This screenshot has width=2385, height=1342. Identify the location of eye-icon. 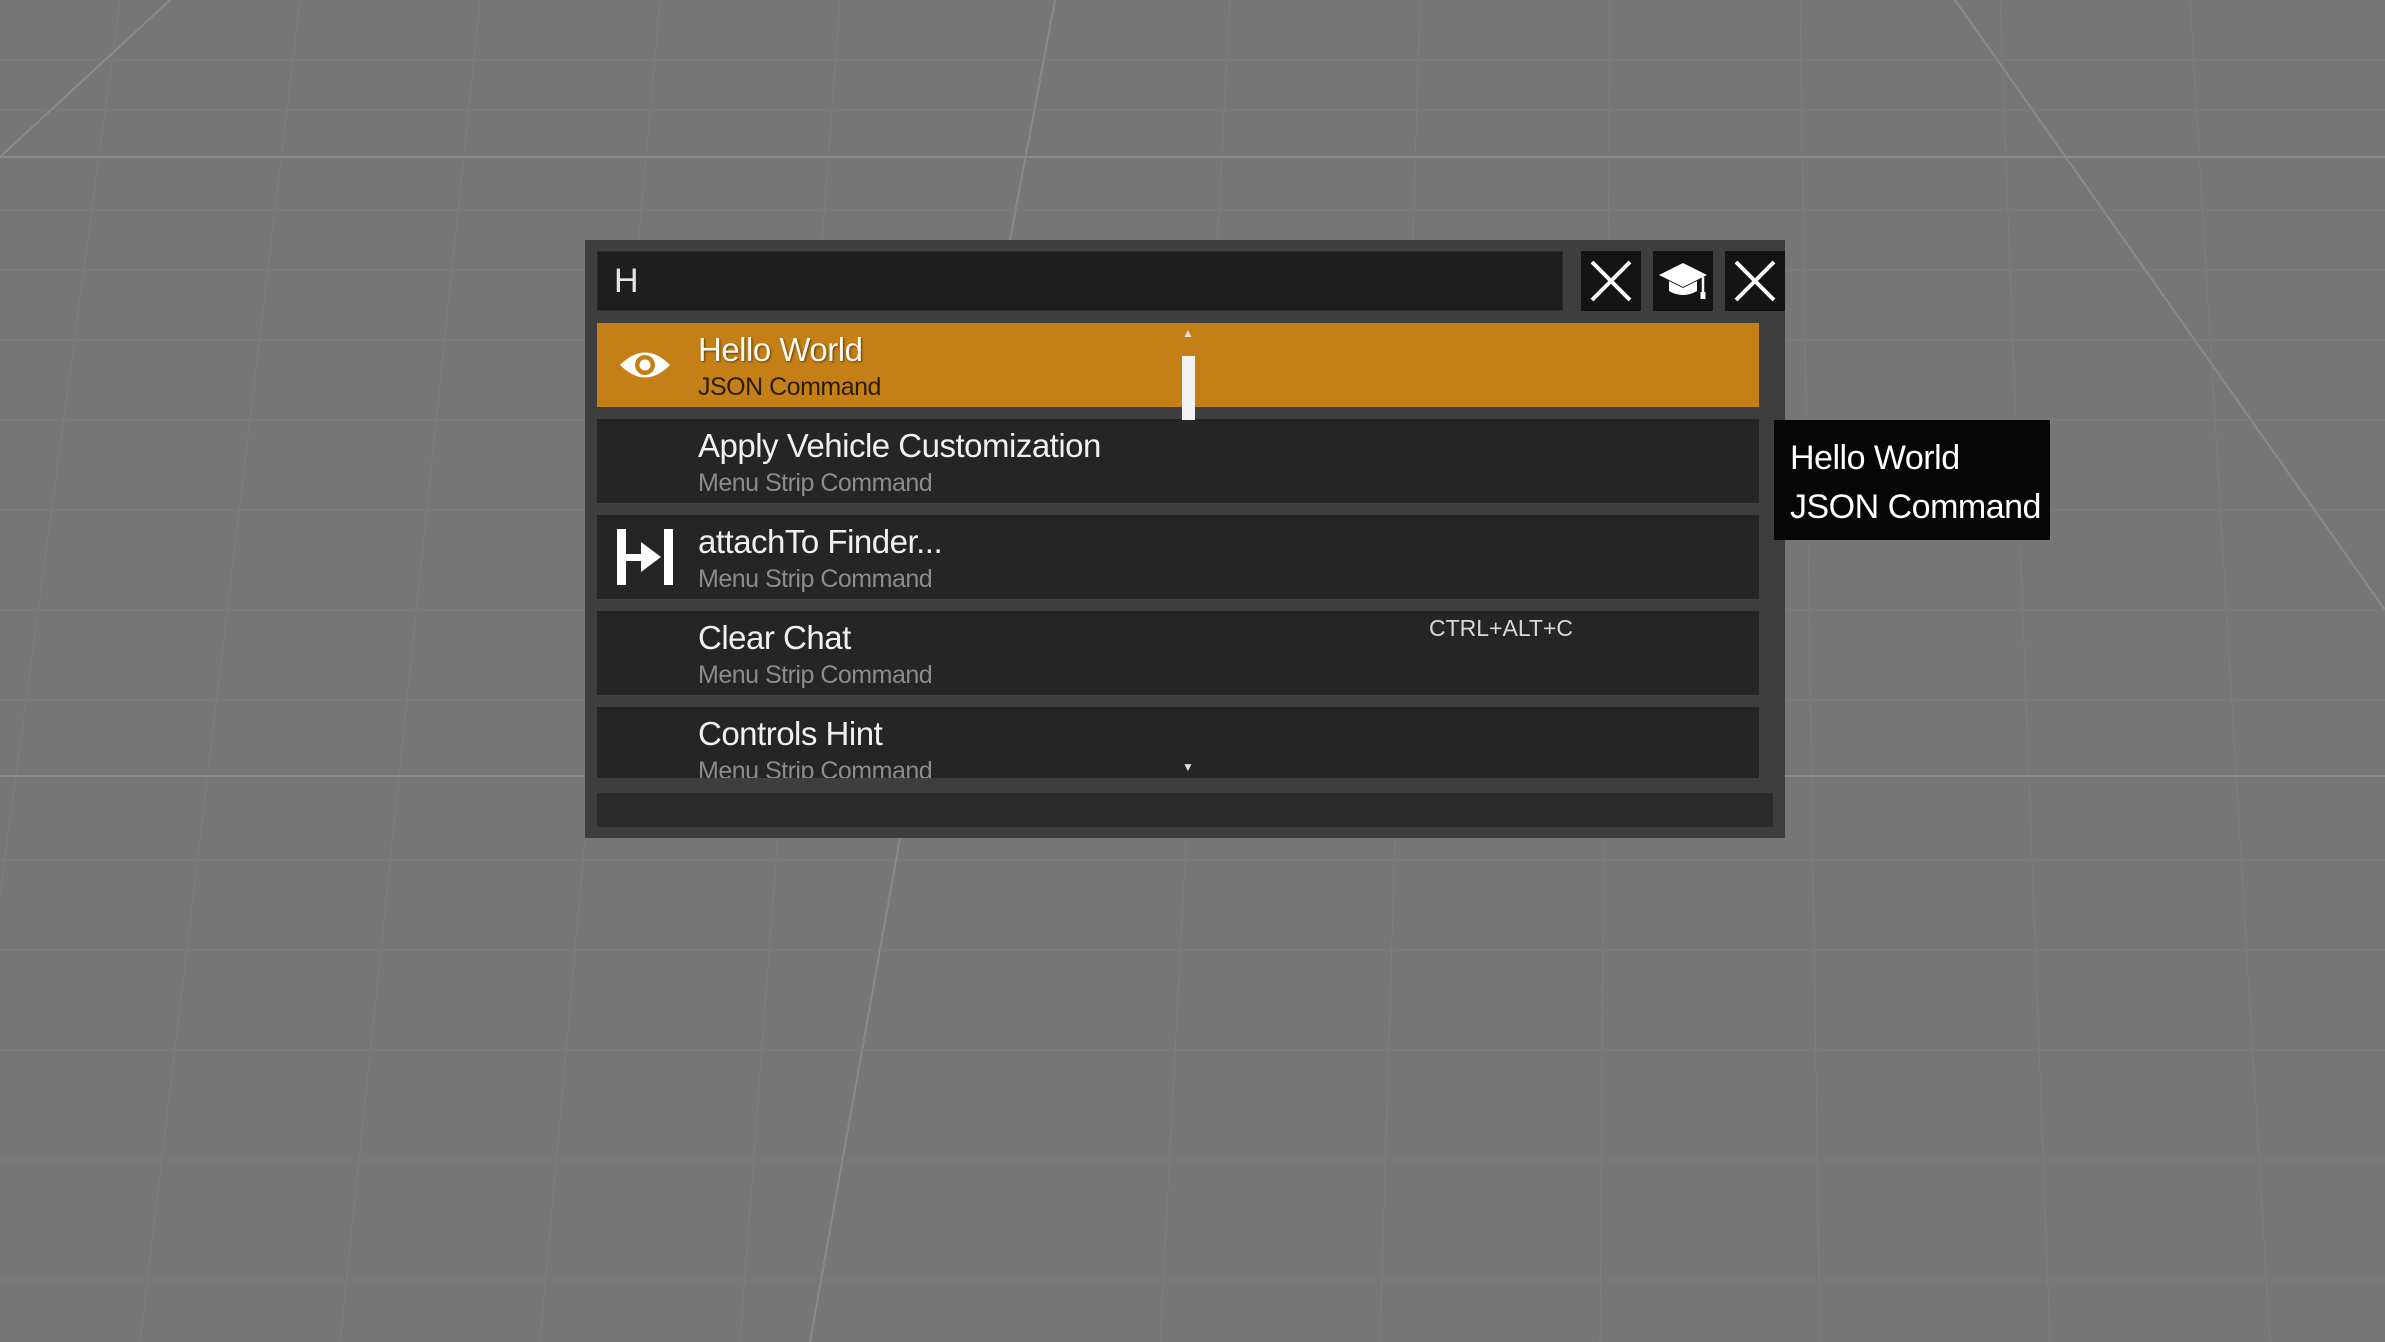
(645, 365).